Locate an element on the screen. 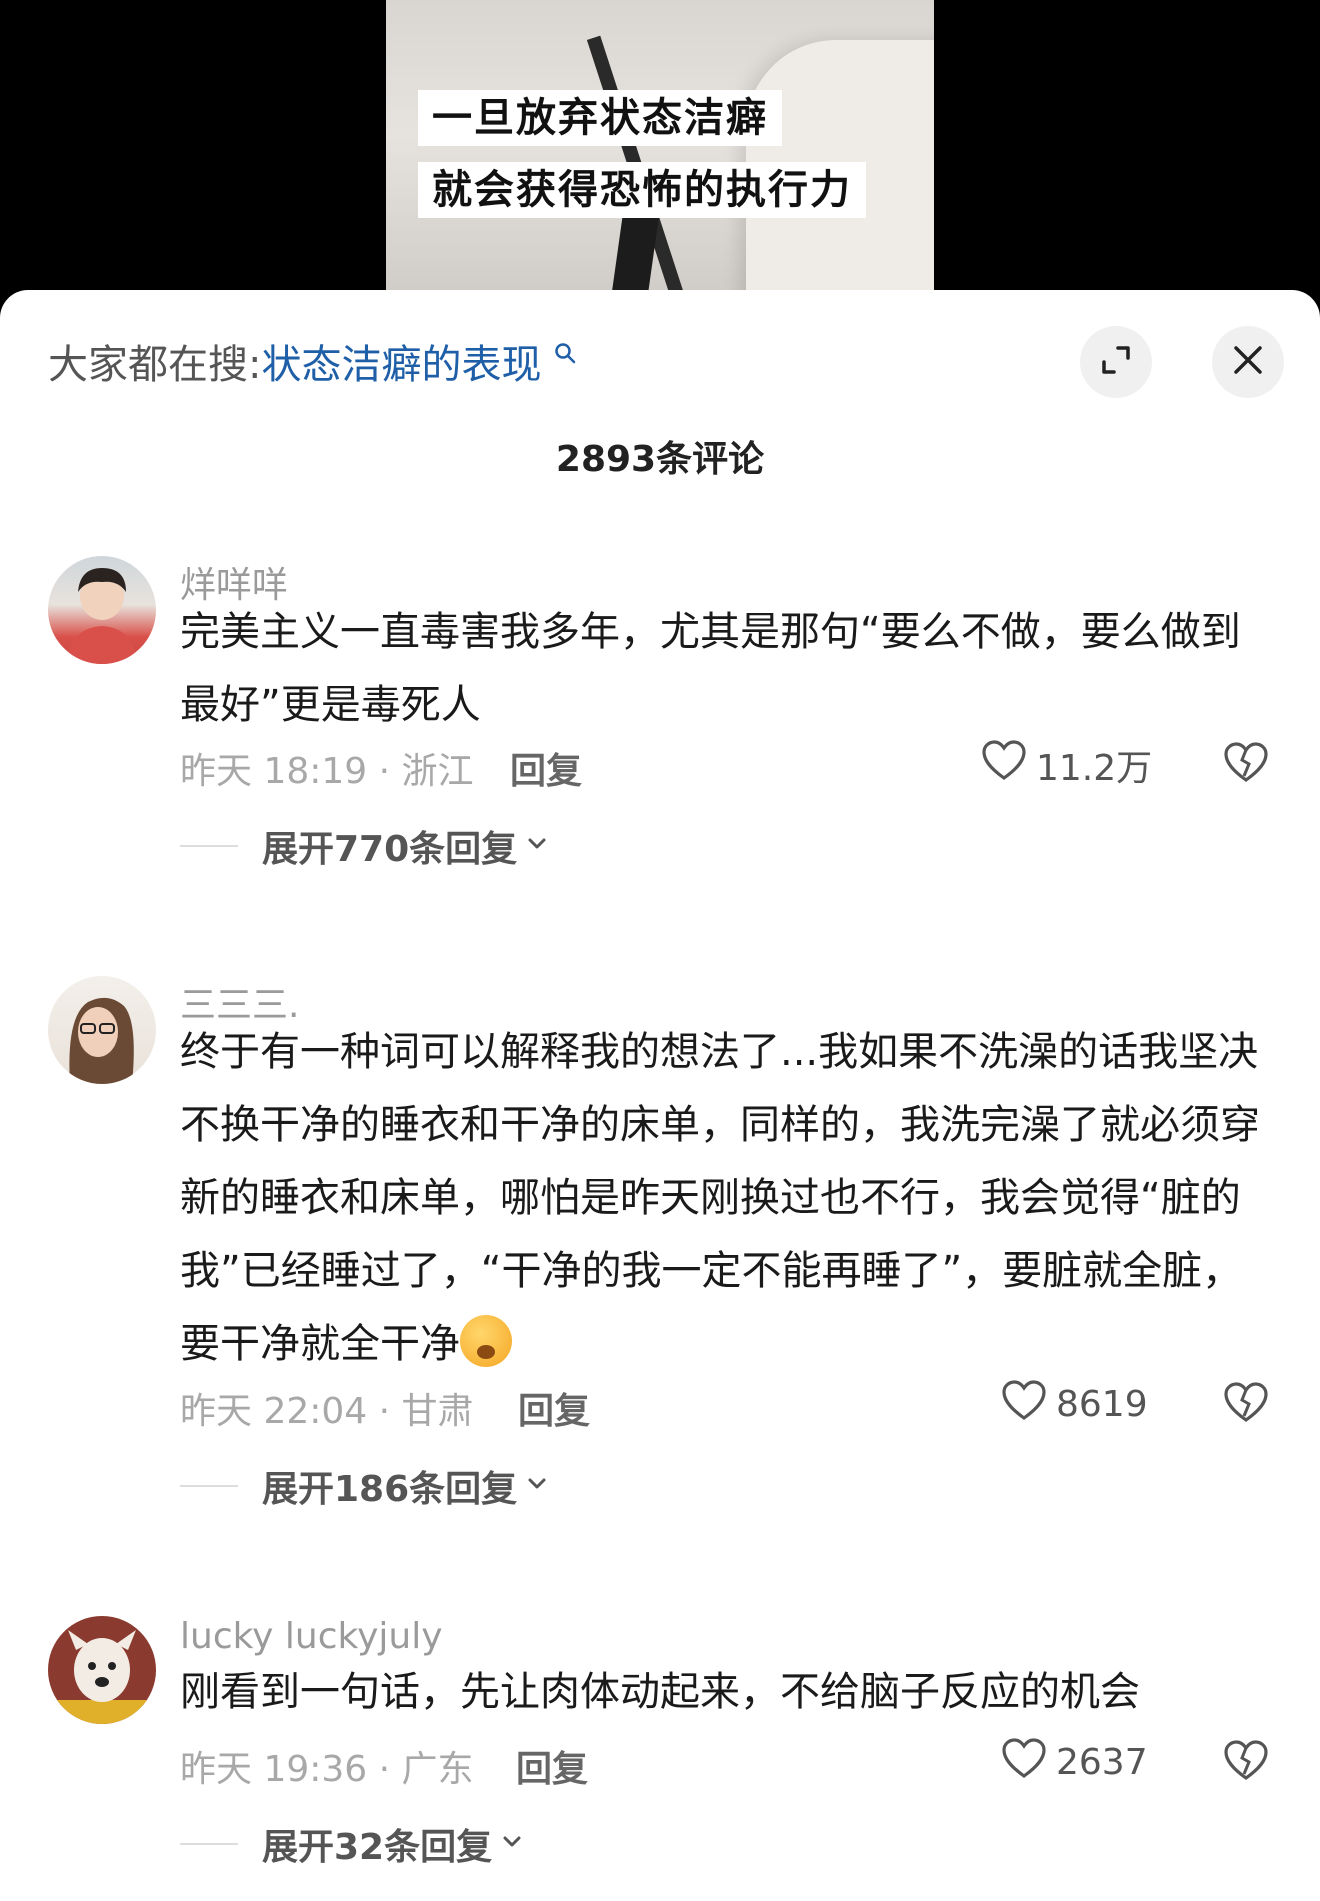 The image size is (1320, 1901). trending-search-prefix: 大家都在搜: is located at coordinates (155, 365).